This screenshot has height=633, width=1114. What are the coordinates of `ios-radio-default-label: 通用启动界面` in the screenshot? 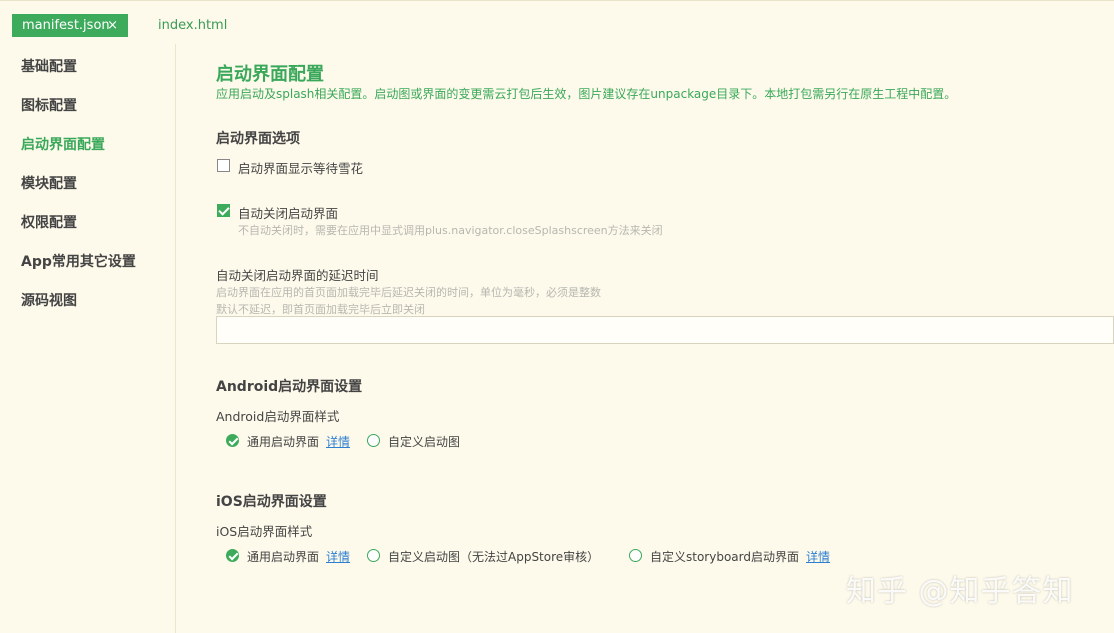 It's located at (283, 557).